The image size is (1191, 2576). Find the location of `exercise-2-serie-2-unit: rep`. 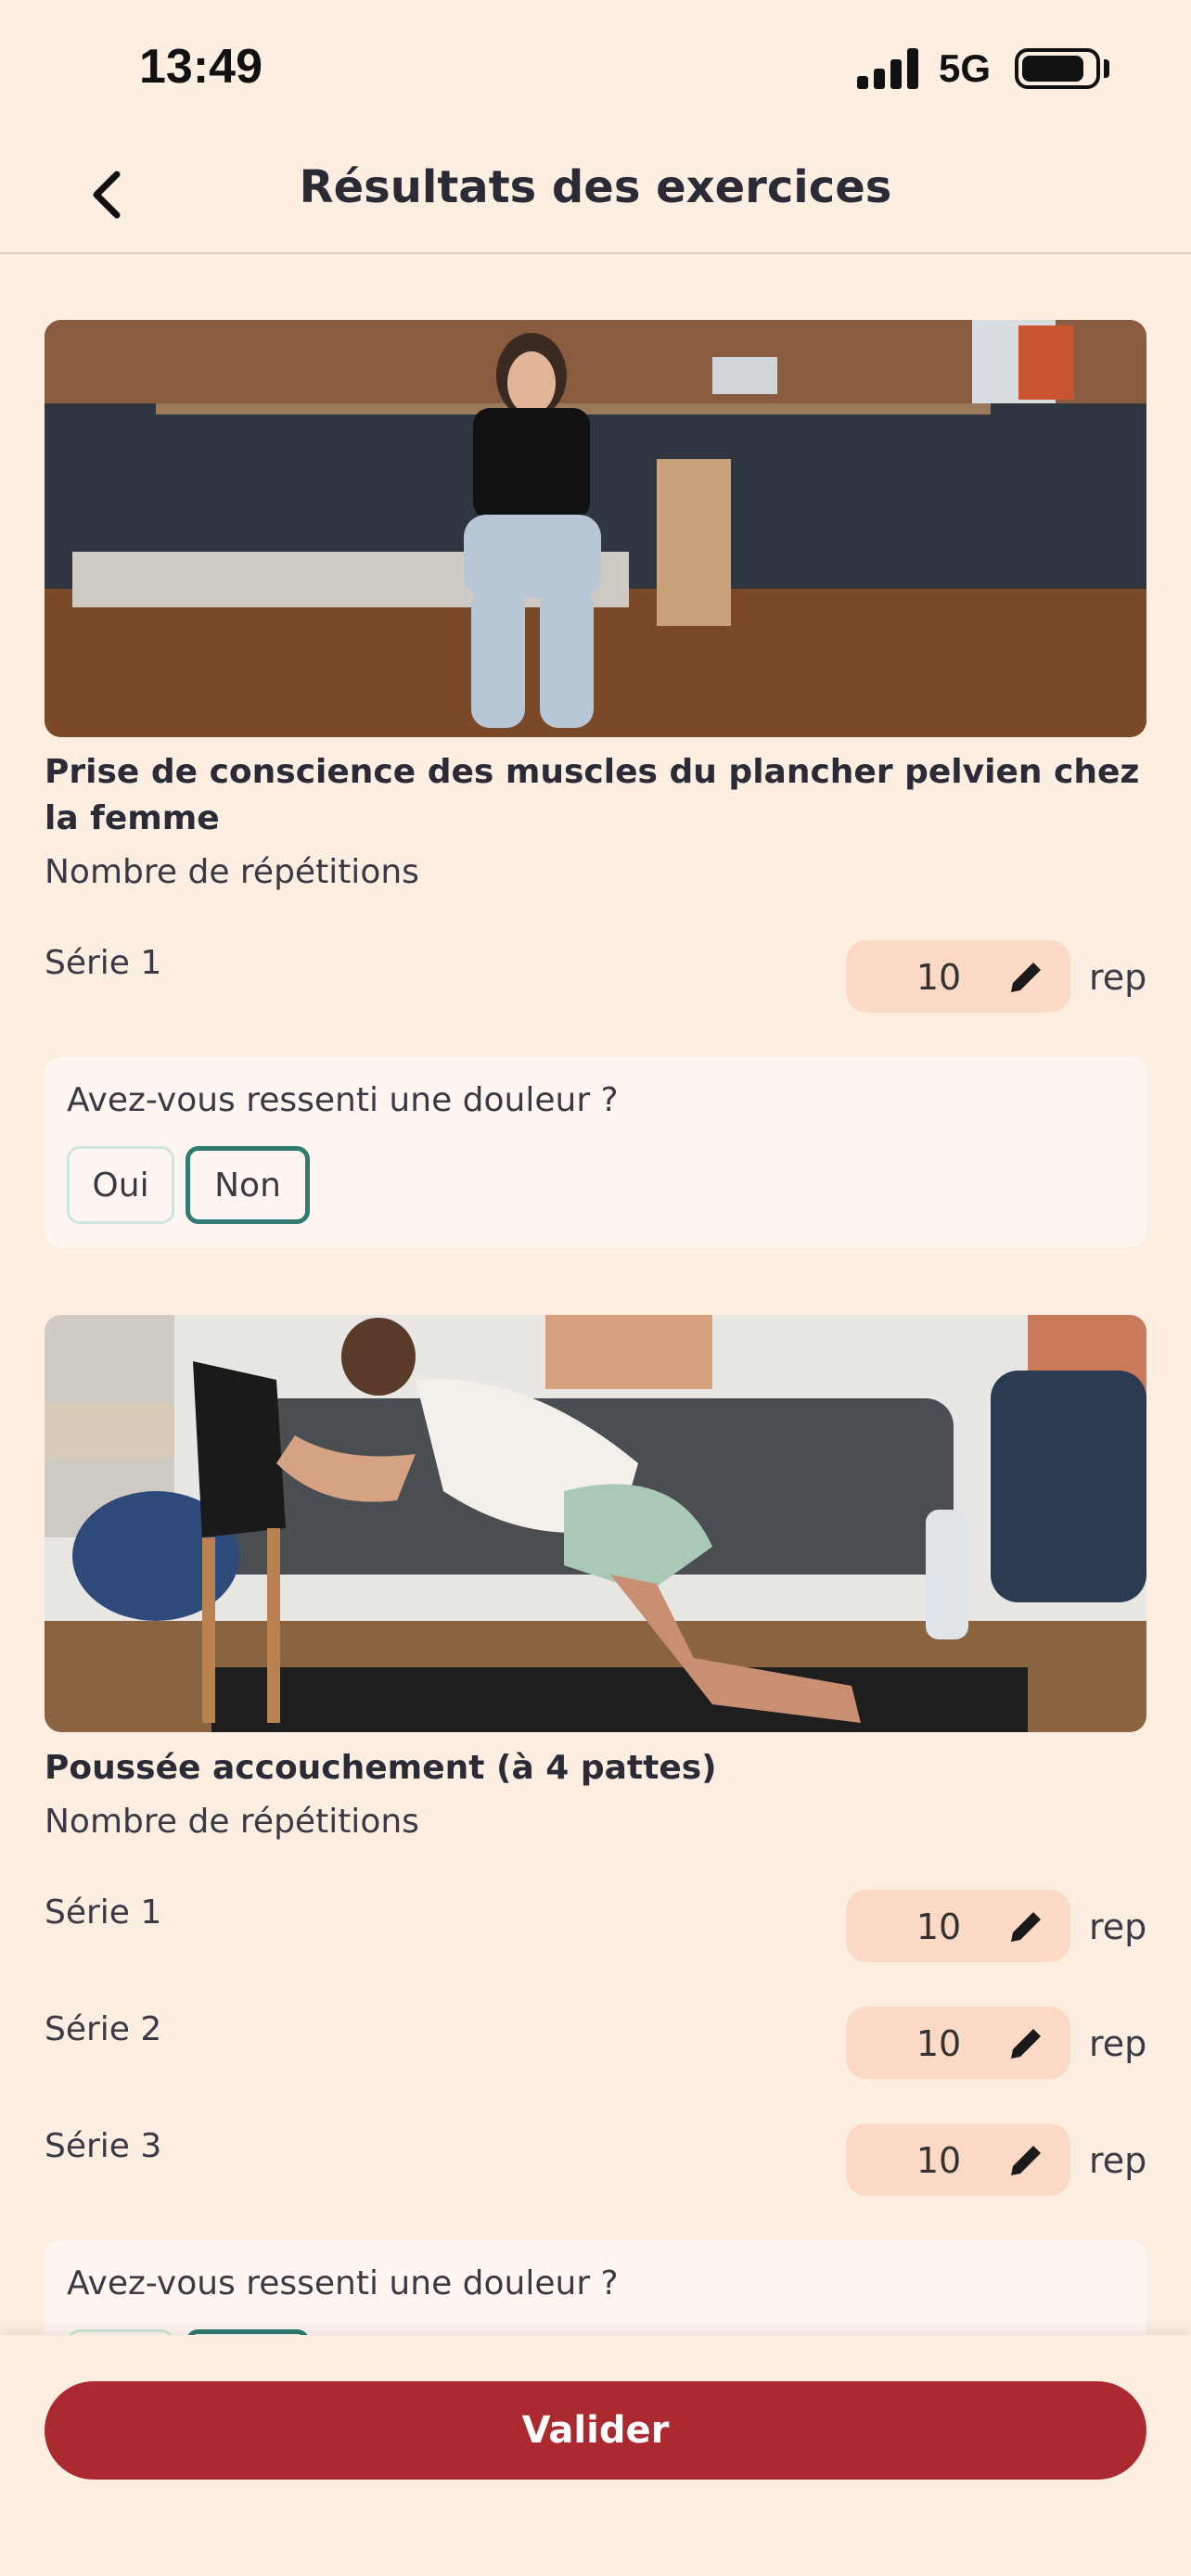

exercise-2-serie-2-unit: rep is located at coordinates (1118, 2044).